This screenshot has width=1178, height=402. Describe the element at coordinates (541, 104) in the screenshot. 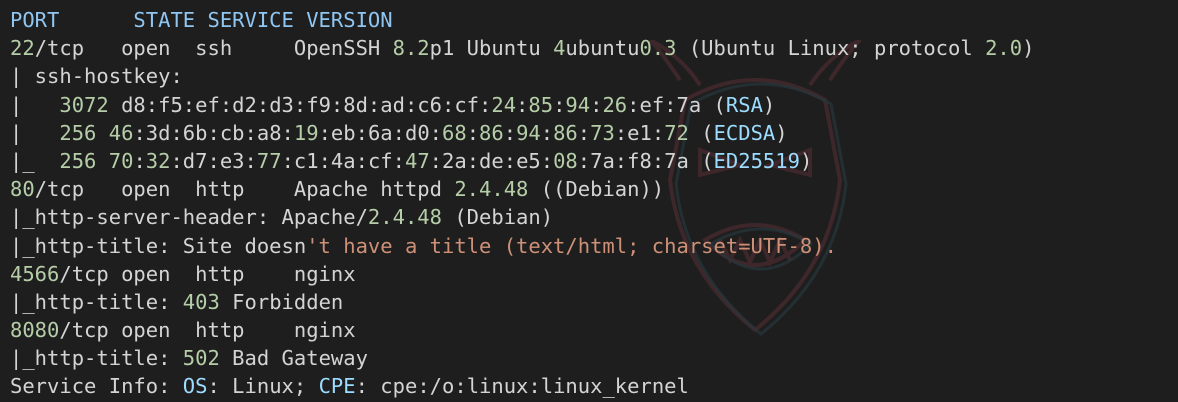

I see `terminal-text-segment: 85` at that location.